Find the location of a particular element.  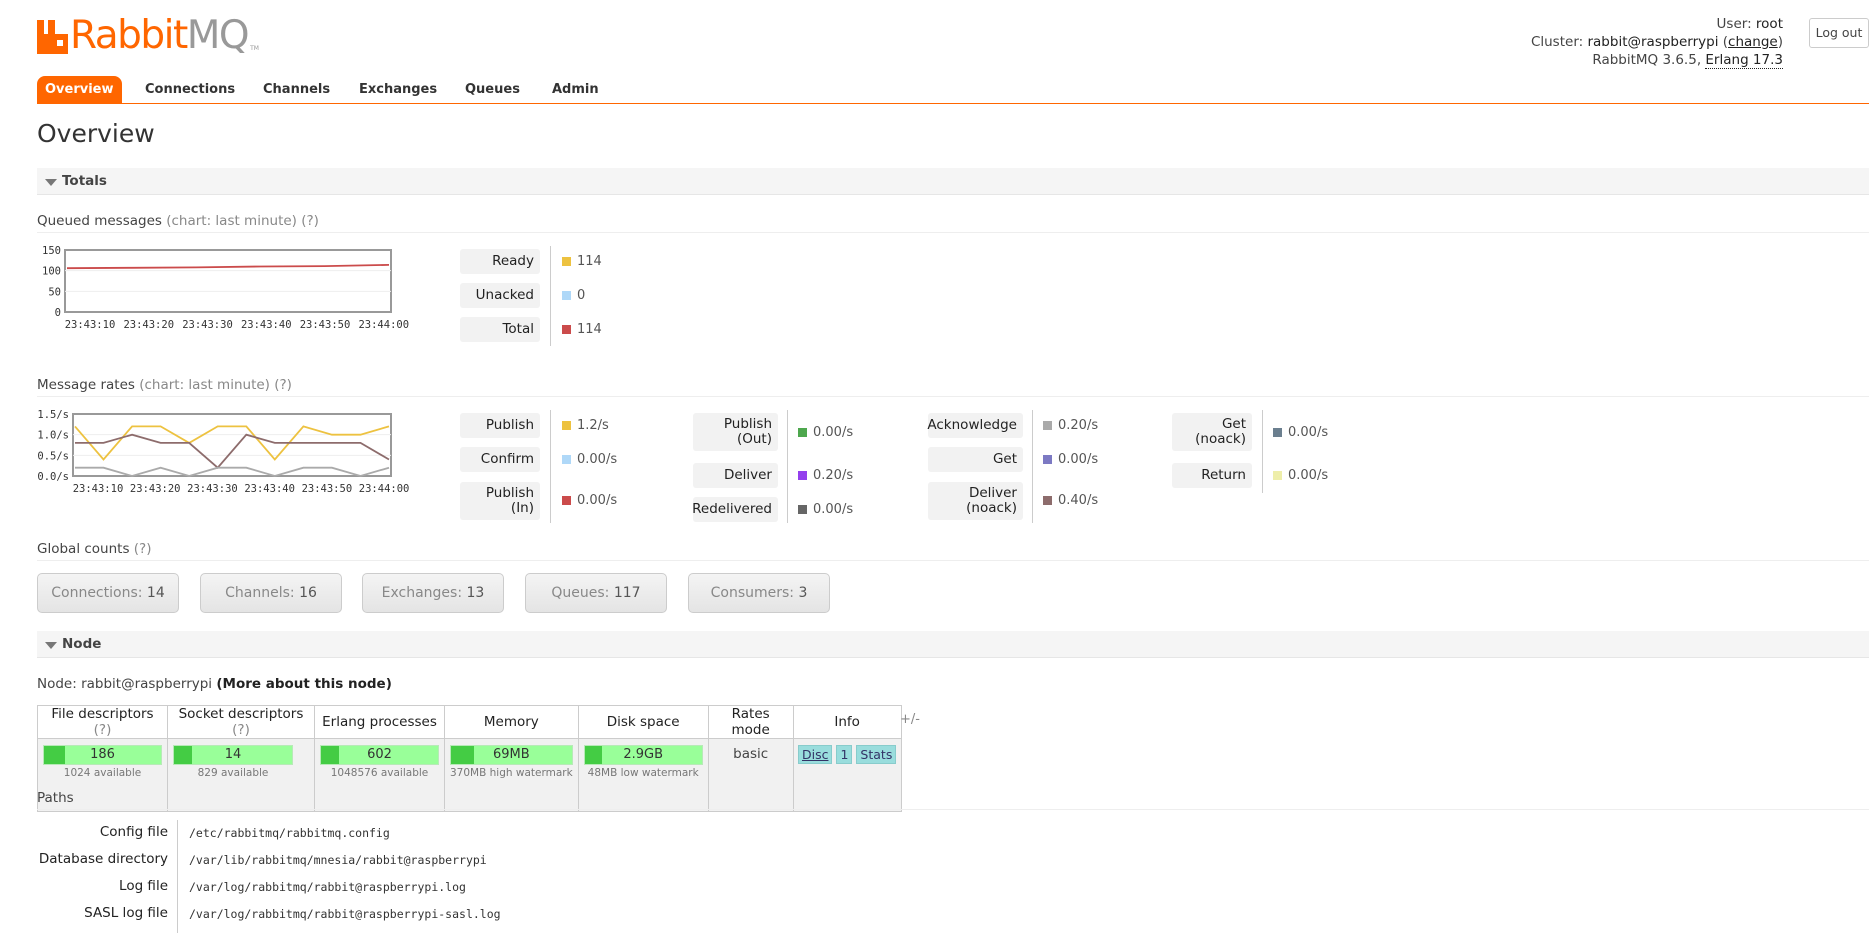

path-row-config: Config file/etc/rabbitmq/rabbitmq.config is located at coordinates (537, 833).